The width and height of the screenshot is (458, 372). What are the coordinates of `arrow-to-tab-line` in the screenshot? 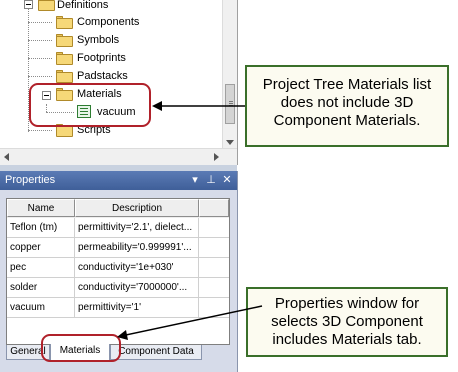 It's located at (194, 320).